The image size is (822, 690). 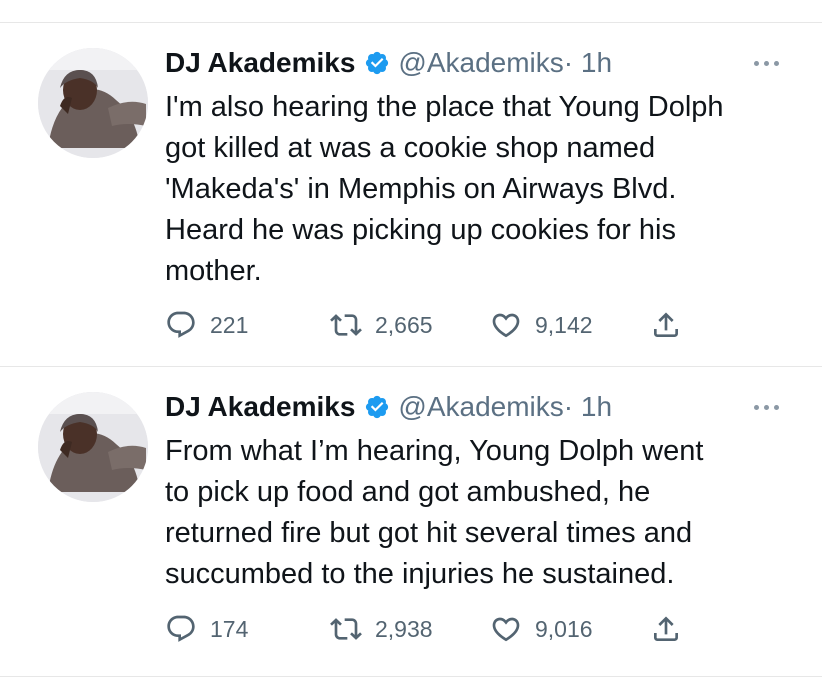 What do you see at coordinates (411, 22) in the screenshot?
I see `top-divider` at bounding box center [411, 22].